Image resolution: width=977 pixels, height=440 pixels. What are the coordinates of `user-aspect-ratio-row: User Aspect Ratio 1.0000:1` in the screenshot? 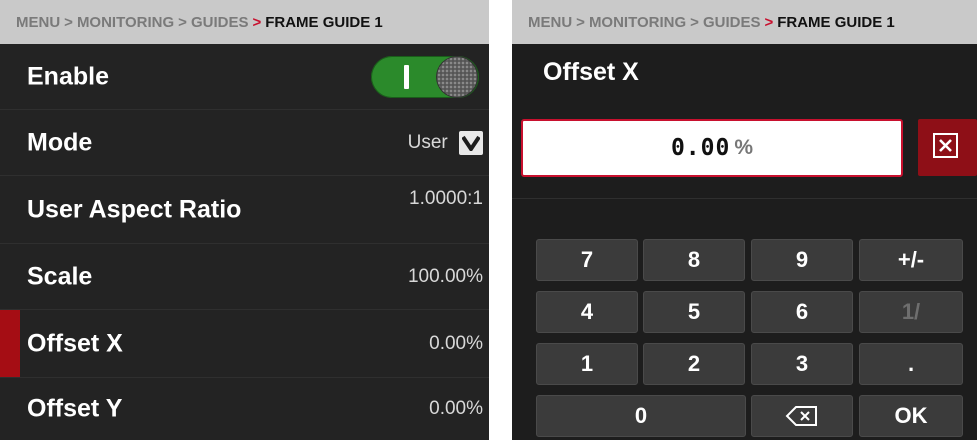 It's located at (244, 210).